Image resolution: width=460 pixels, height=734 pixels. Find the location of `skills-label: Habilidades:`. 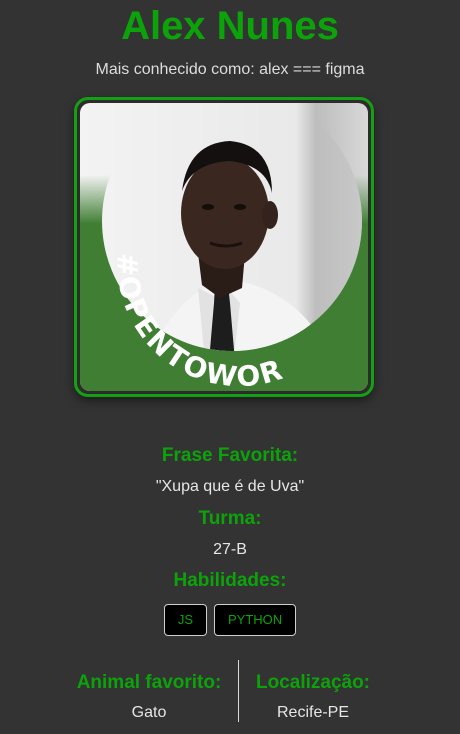

skills-label: Habilidades: is located at coordinates (230, 580).